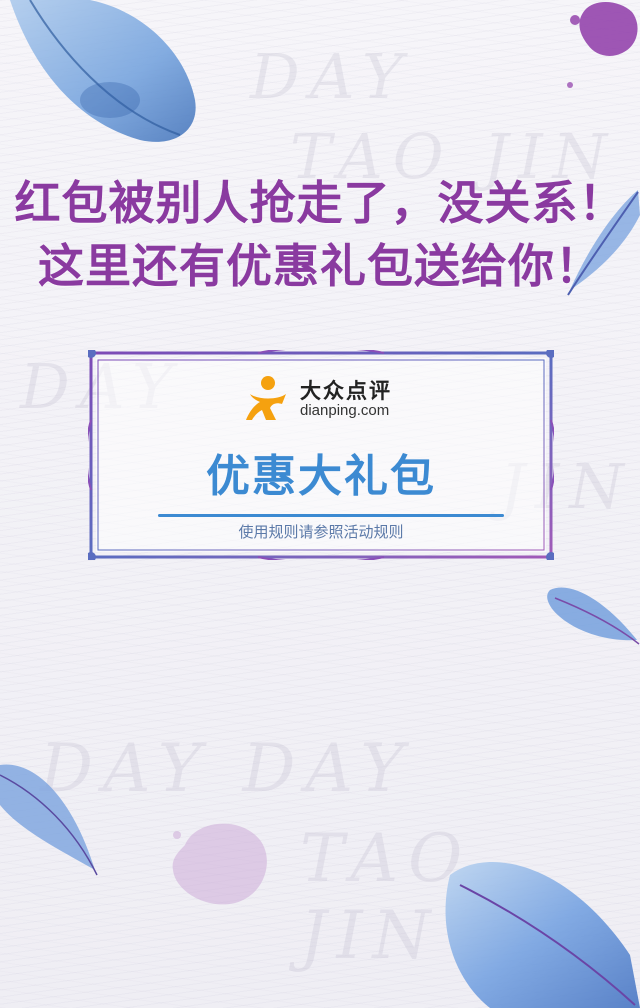  Describe the element at coordinates (219, 864) in the screenshot. I see `ink-splash-bottom-icon` at that location.